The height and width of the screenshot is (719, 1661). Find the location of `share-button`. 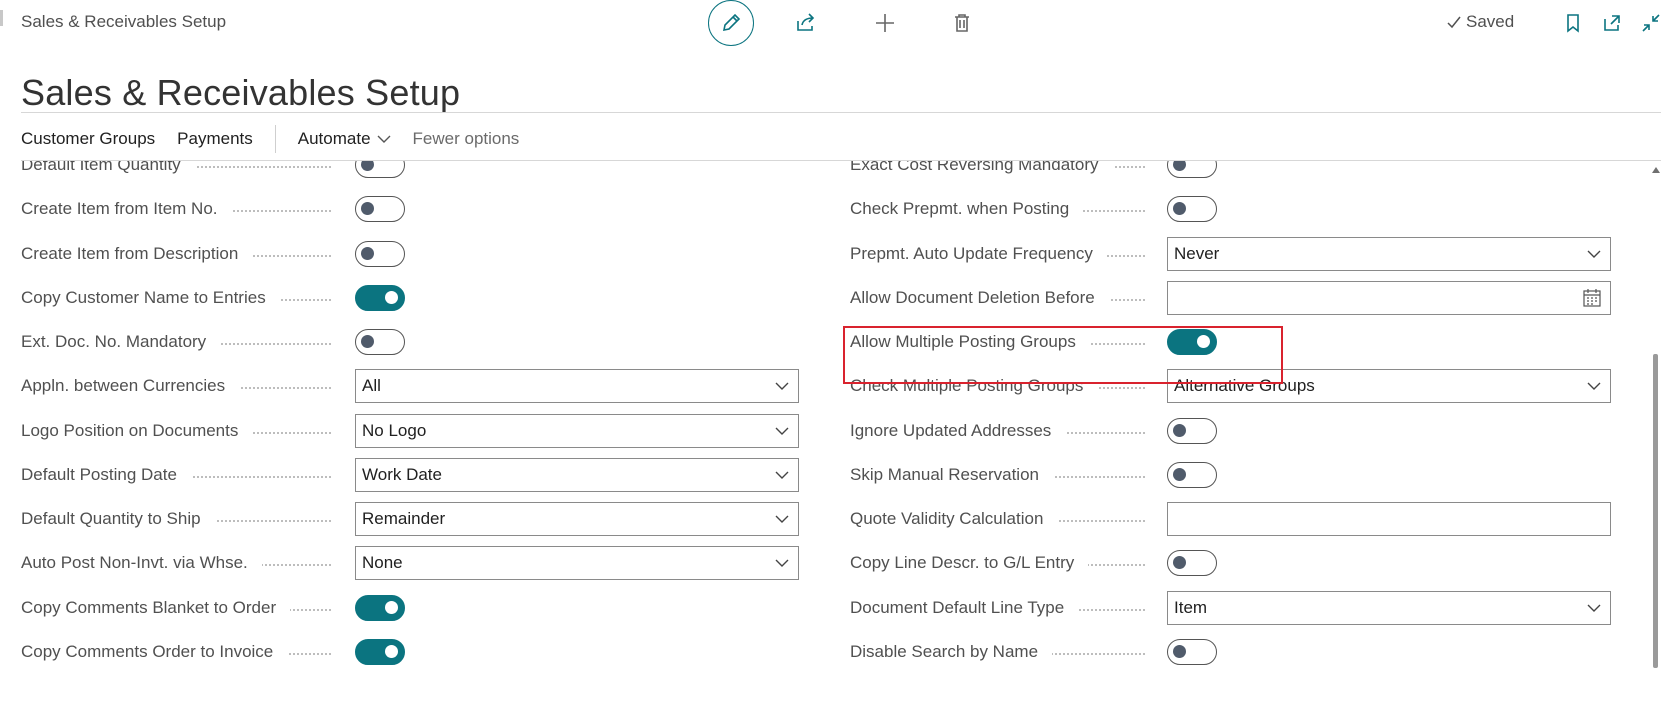

share-button is located at coordinates (806, 23).